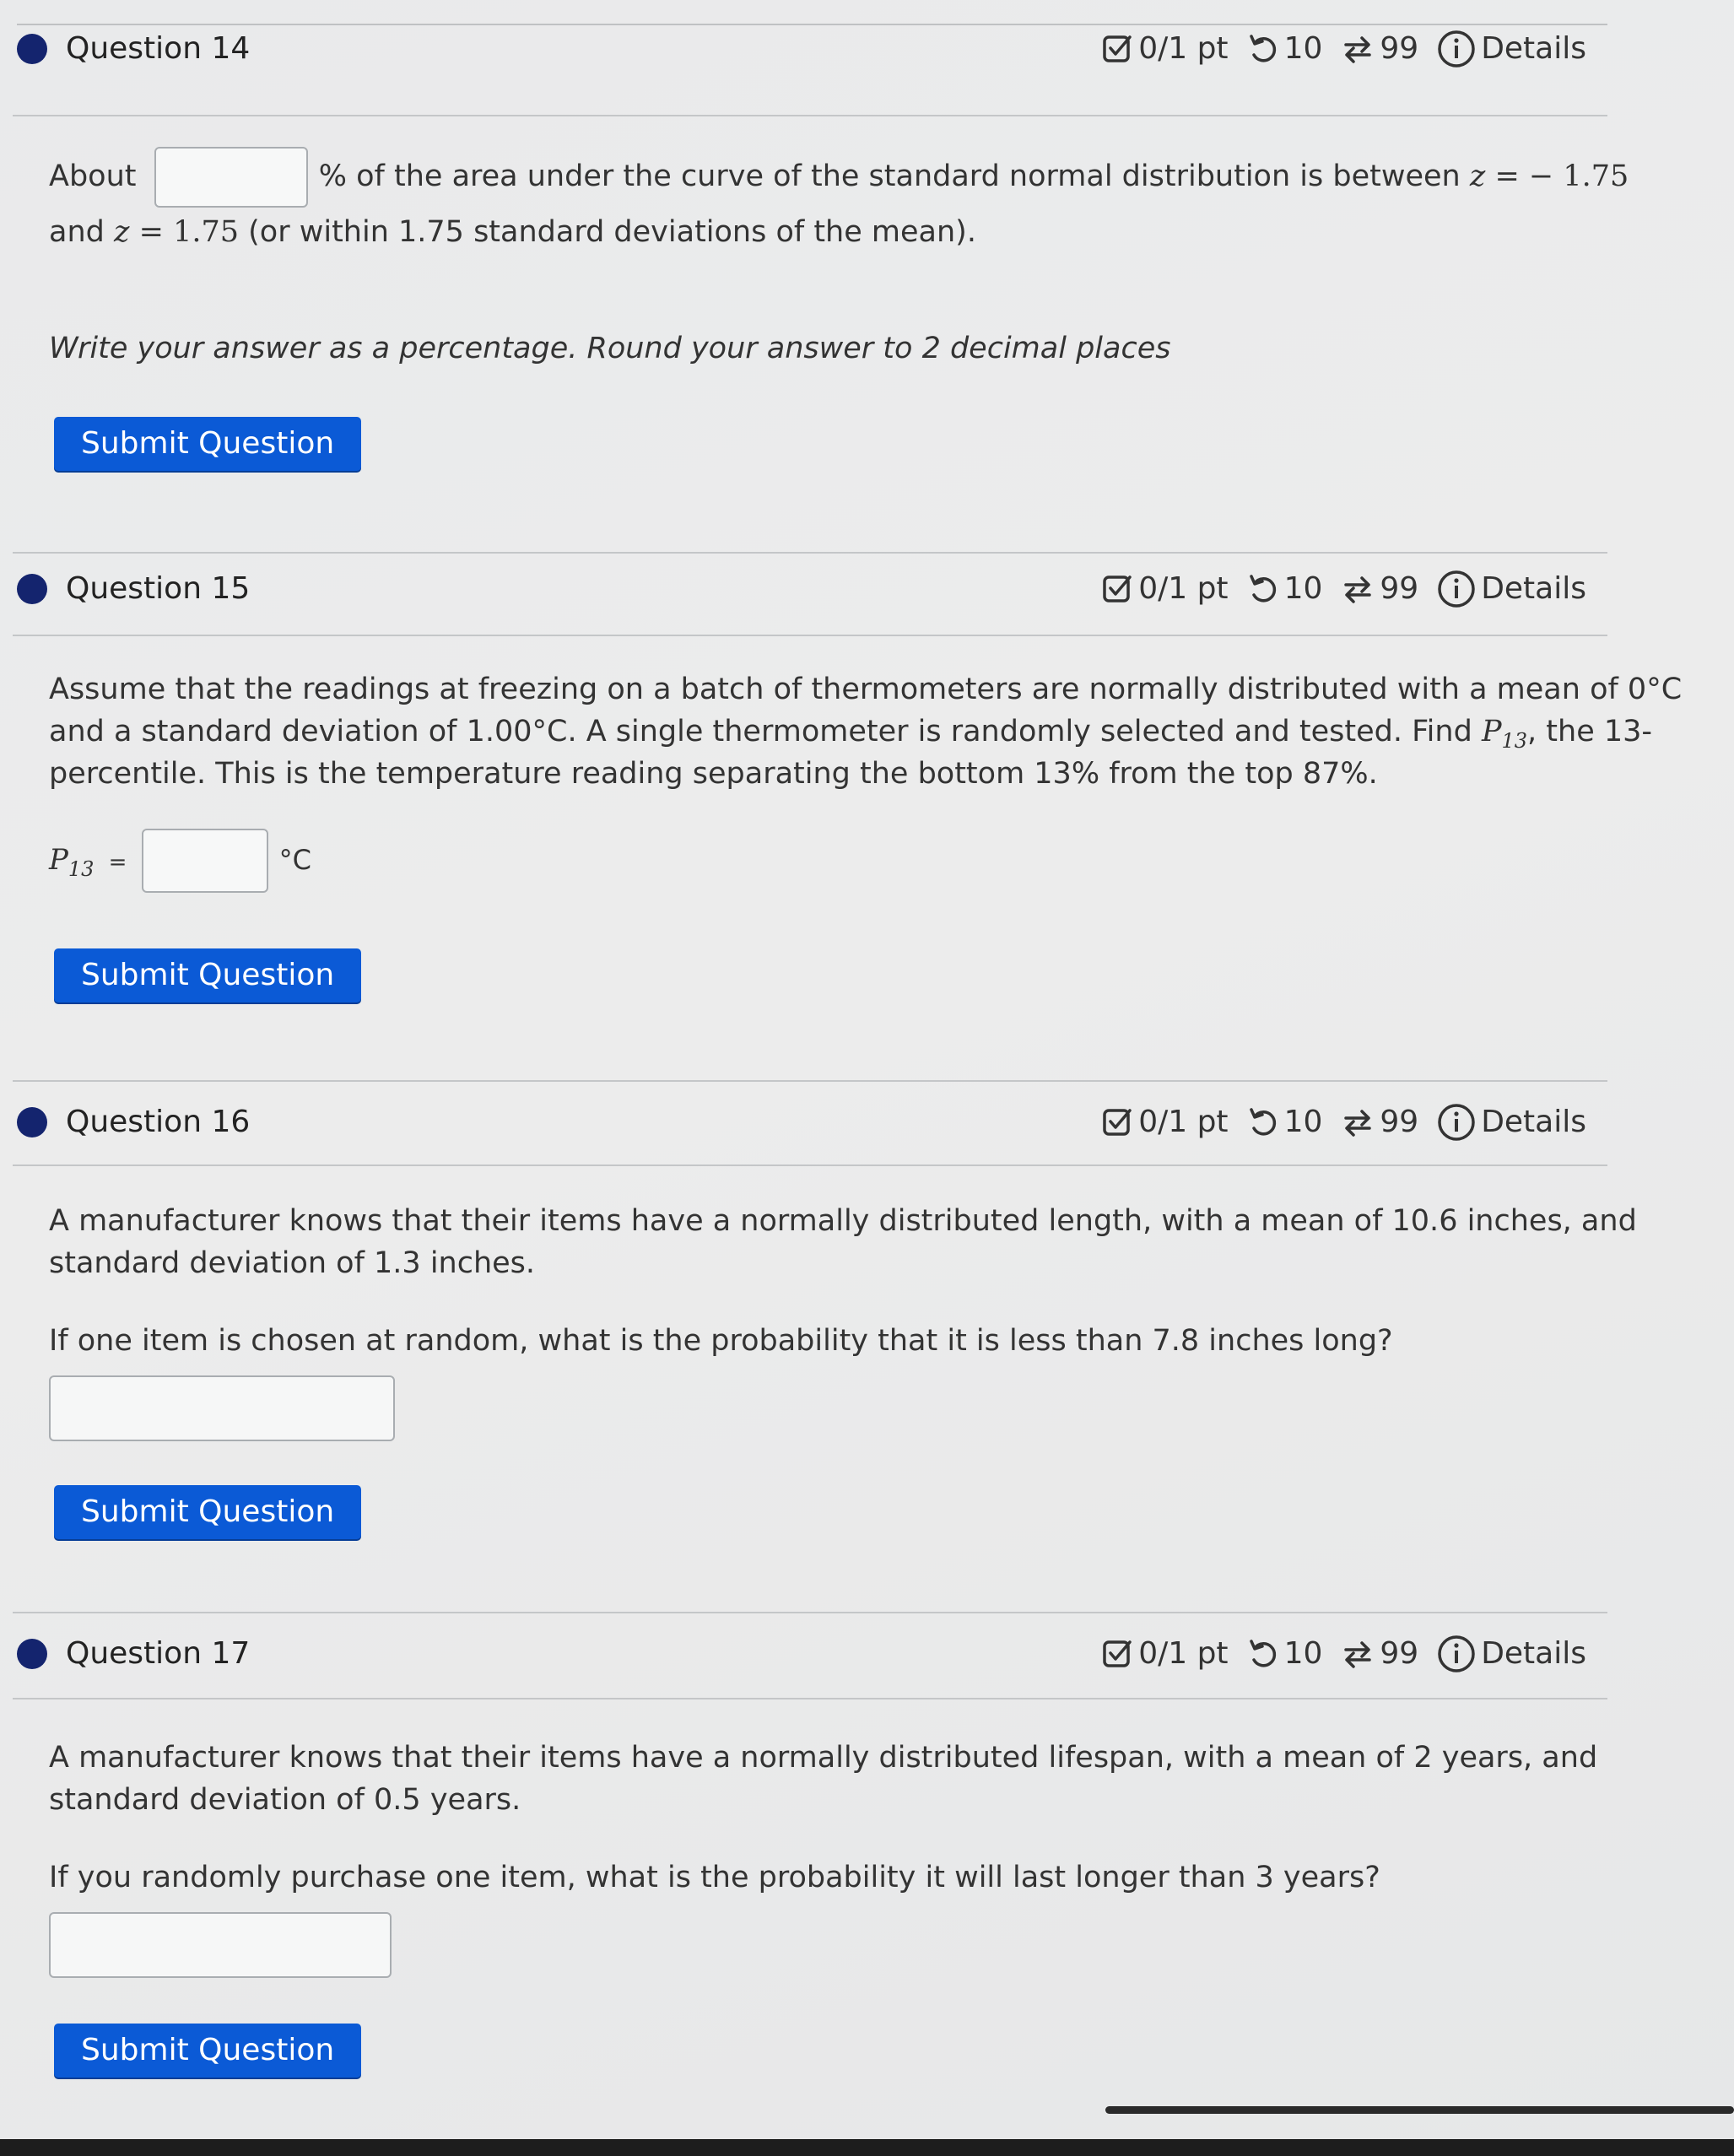  Describe the element at coordinates (803, 1098) in the screenshot. I see `question-header: Question 16 0/1 pt 10 99 Details` at that location.